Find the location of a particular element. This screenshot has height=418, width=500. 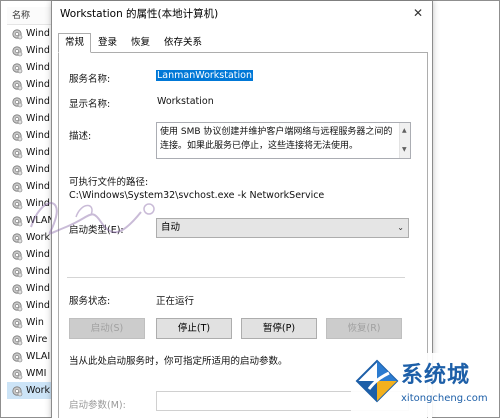

tab-logon: 登录 is located at coordinates (107, 42).